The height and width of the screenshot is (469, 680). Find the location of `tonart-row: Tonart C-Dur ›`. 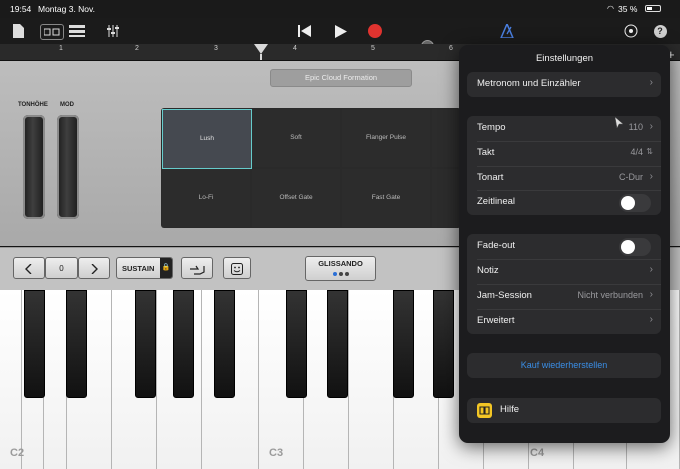

tonart-row: Tonart C-Dur › is located at coordinates (564, 178).